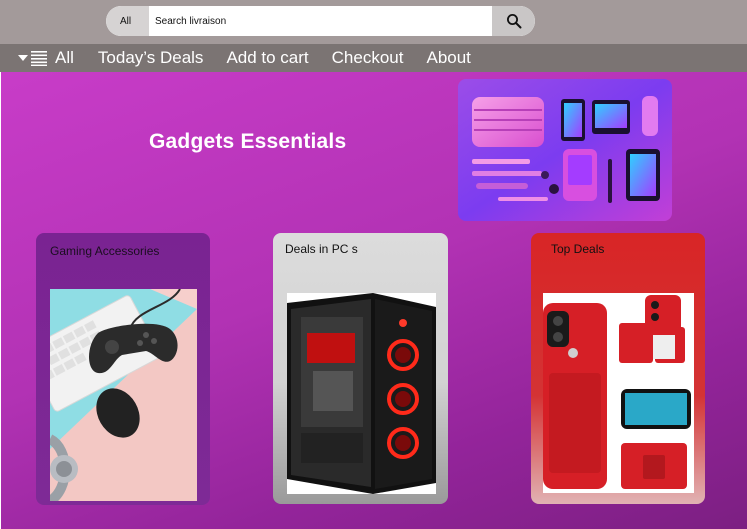 The image size is (747, 529). Describe the element at coordinates (39, 58) in the screenshot. I see `list-menu-icon` at that location.